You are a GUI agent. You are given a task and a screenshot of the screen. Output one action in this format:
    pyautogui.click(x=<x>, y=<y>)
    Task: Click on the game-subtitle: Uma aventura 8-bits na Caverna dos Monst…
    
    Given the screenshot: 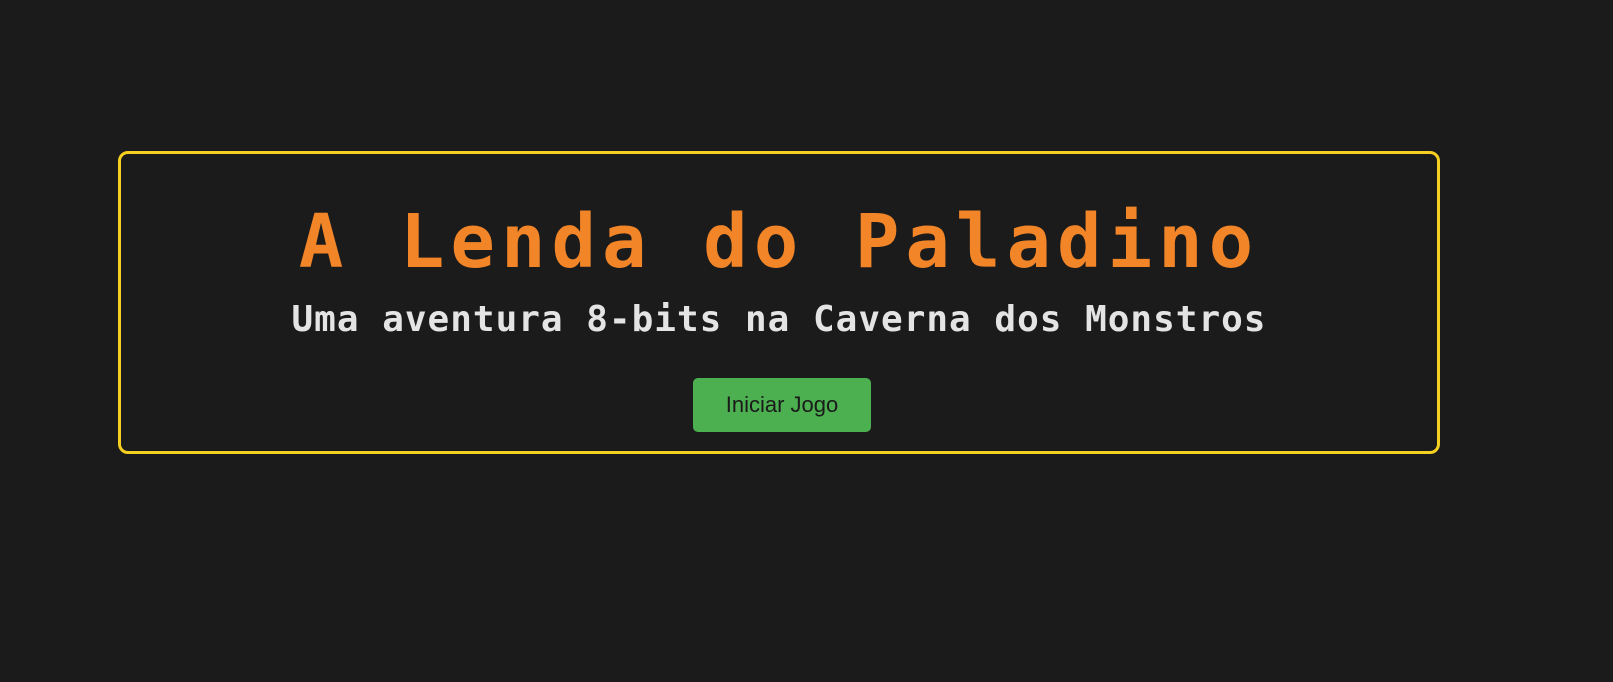 What is the action you would take?
    pyautogui.click(x=779, y=319)
    